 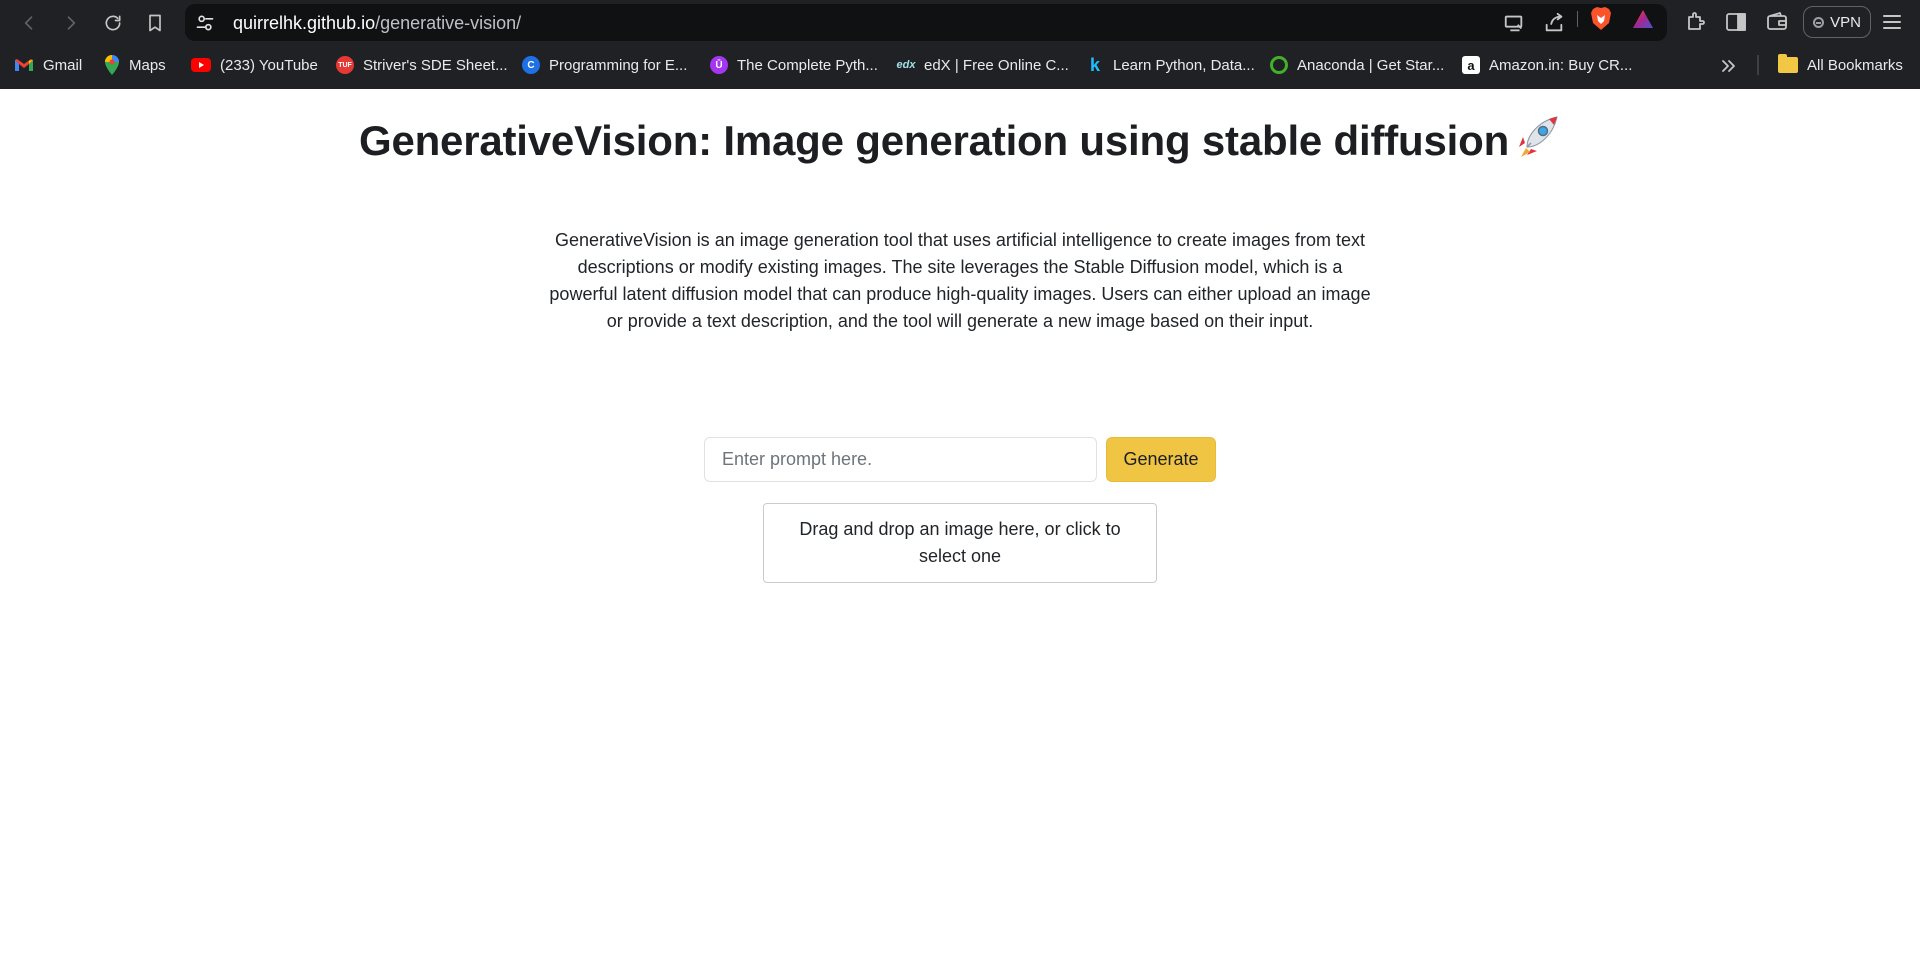 What do you see at coordinates (1094, 64) in the screenshot?
I see `kaggle-icon: k` at bounding box center [1094, 64].